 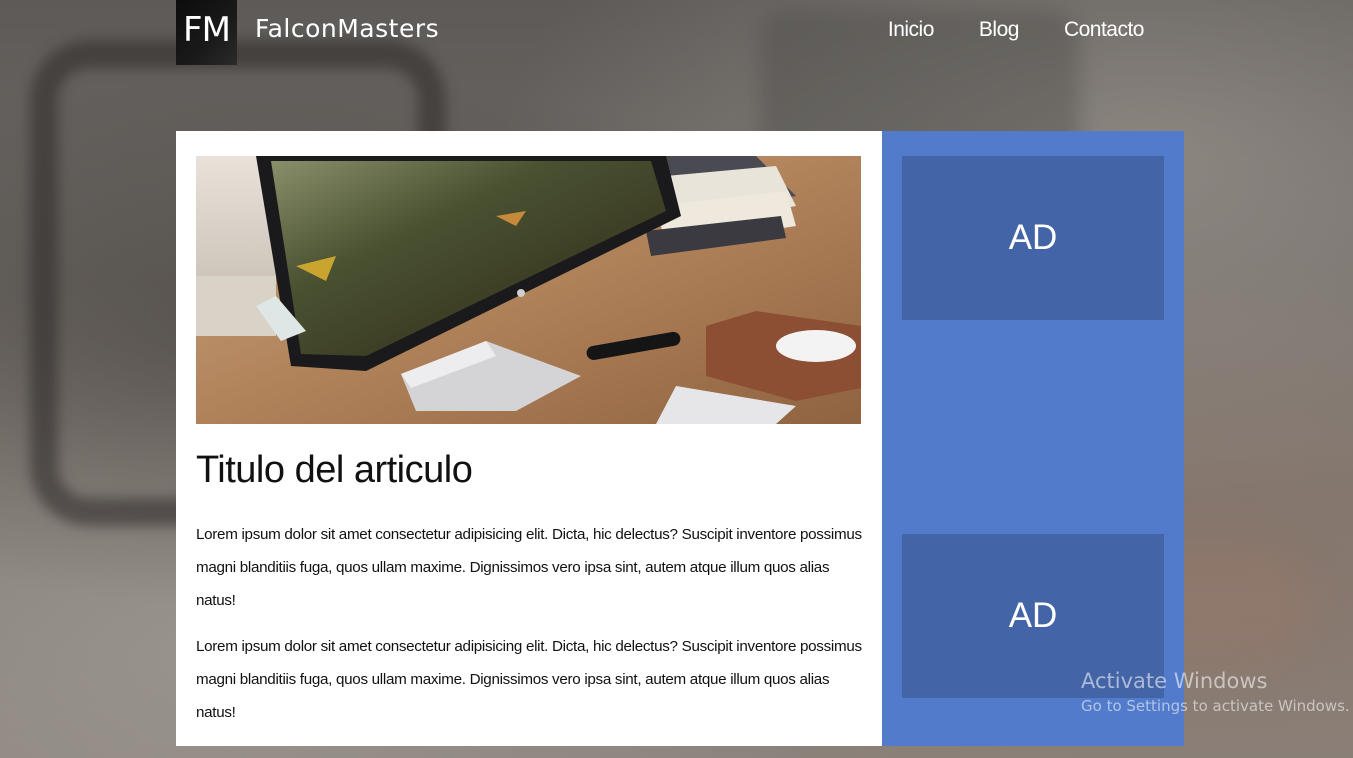 I want to click on nav-link-blog: Blog, so click(x=999, y=30).